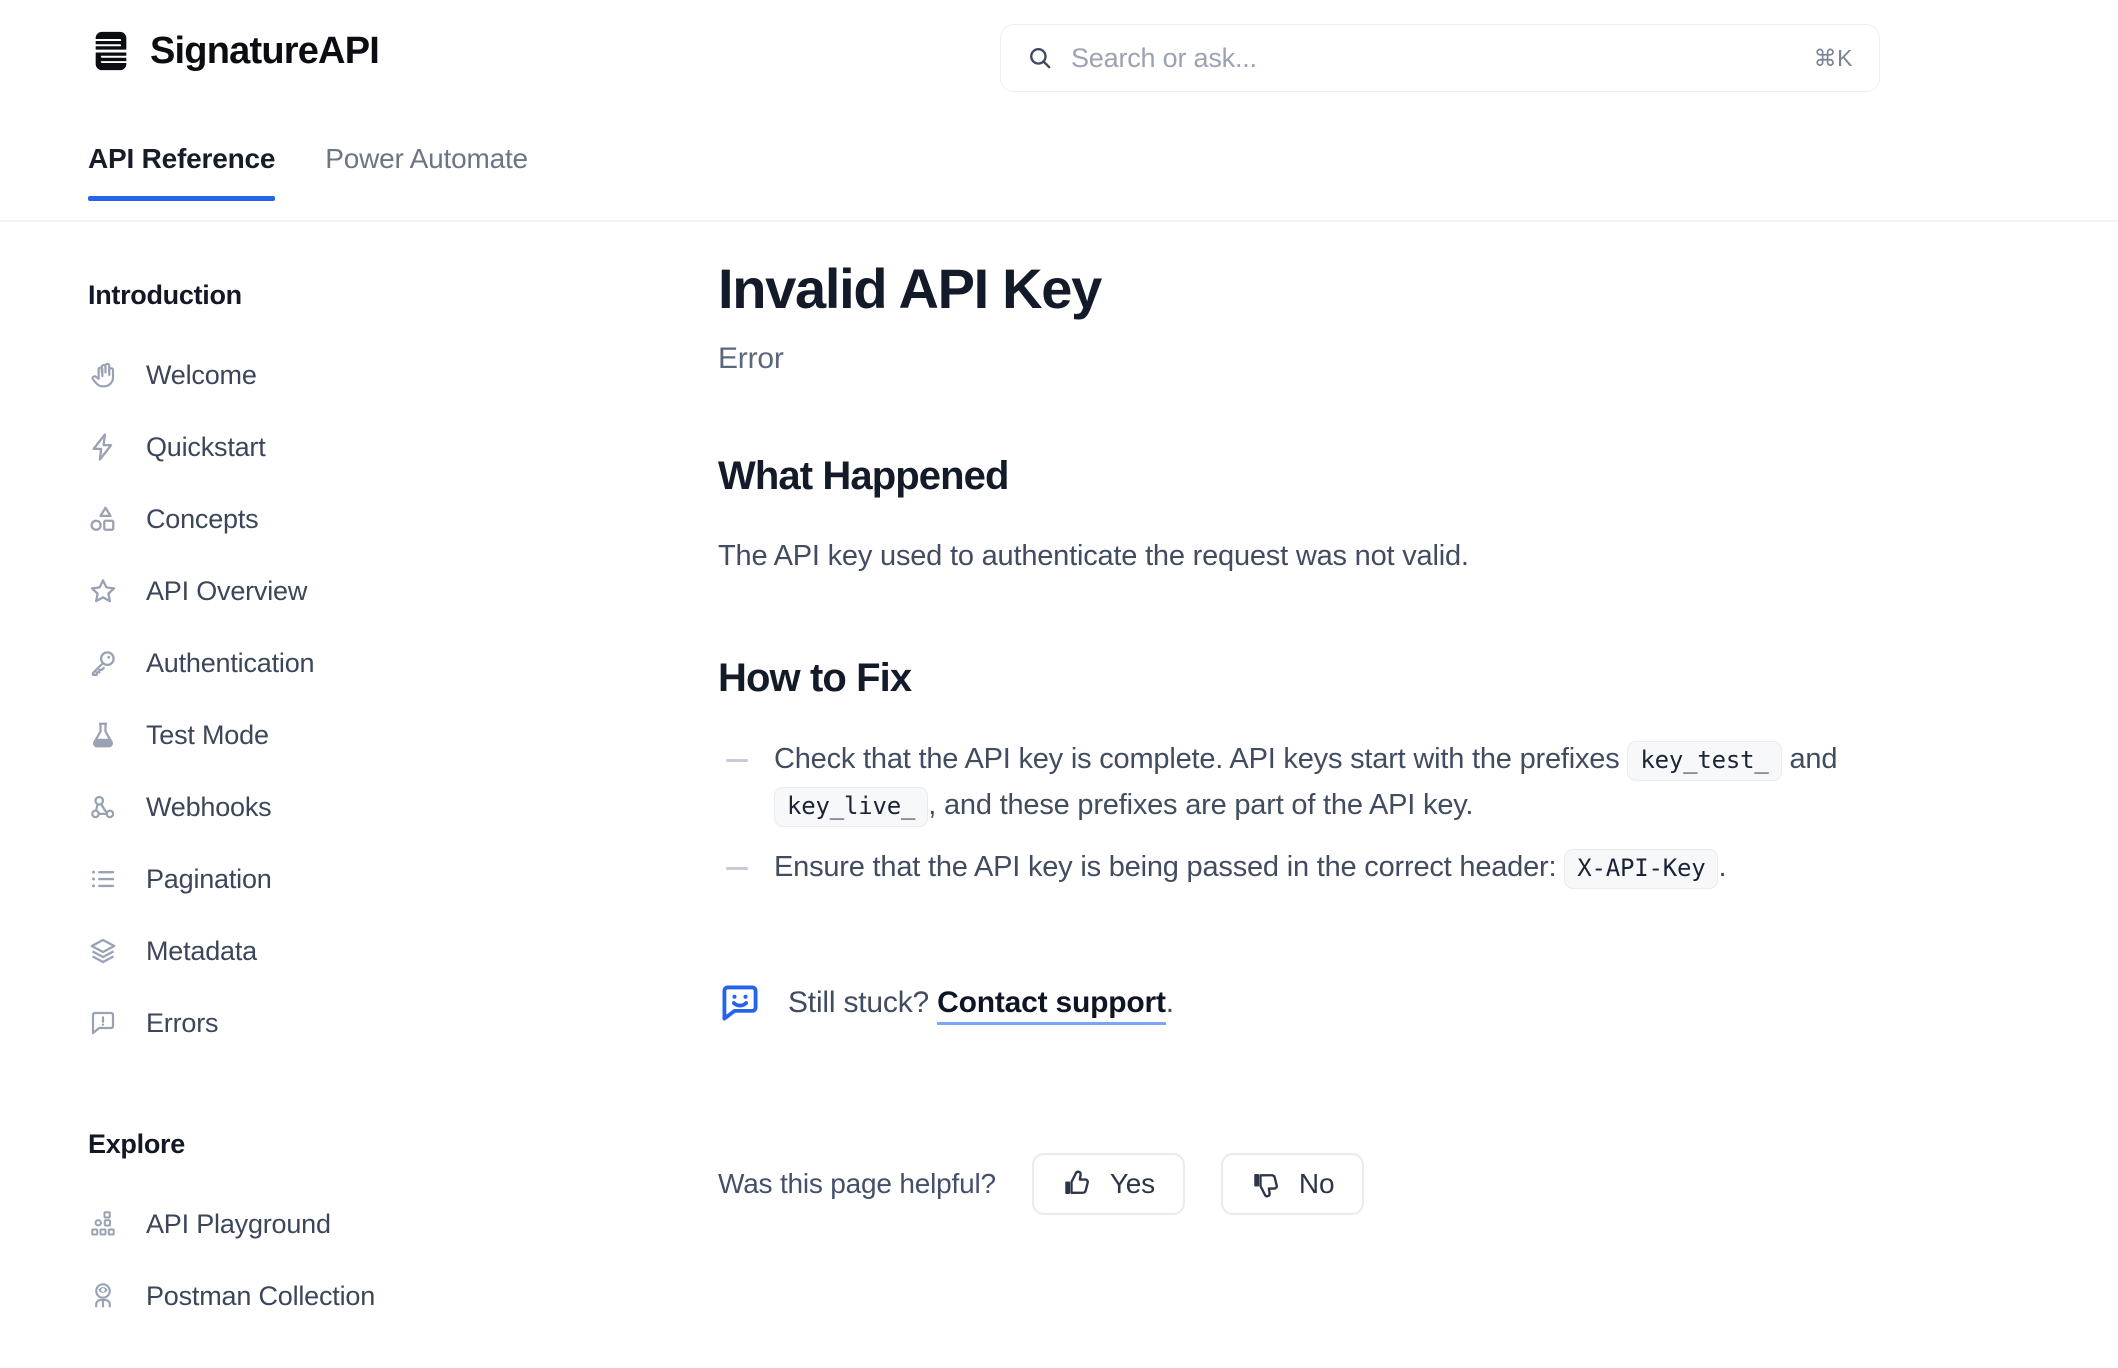 The image size is (2118, 1368). I want to click on thumbs-up-icon, so click(1077, 1184).